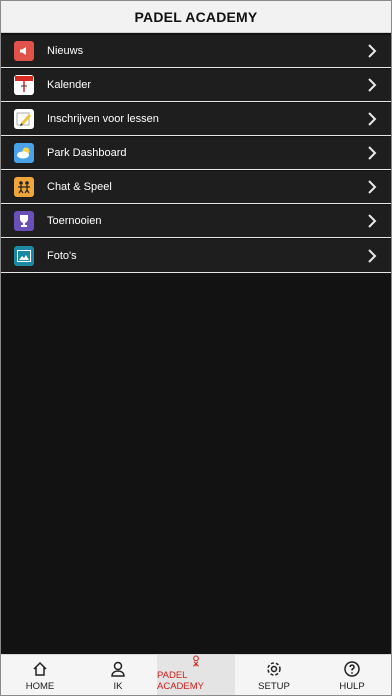  I want to click on tab-label: SETUP, so click(274, 686).